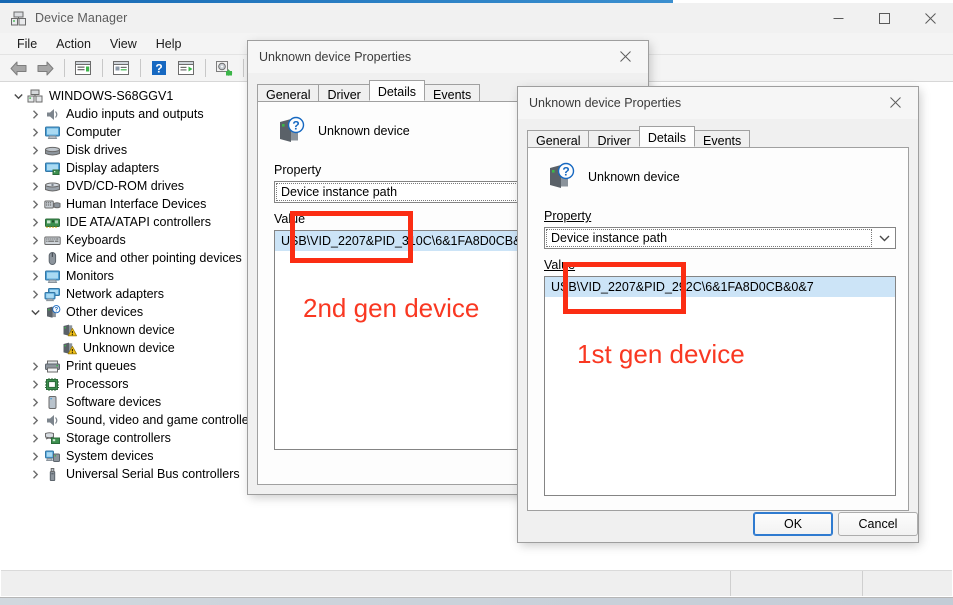 The height and width of the screenshot is (605, 953). Describe the element at coordinates (169, 44) in the screenshot. I see `menu-help: Help` at that location.